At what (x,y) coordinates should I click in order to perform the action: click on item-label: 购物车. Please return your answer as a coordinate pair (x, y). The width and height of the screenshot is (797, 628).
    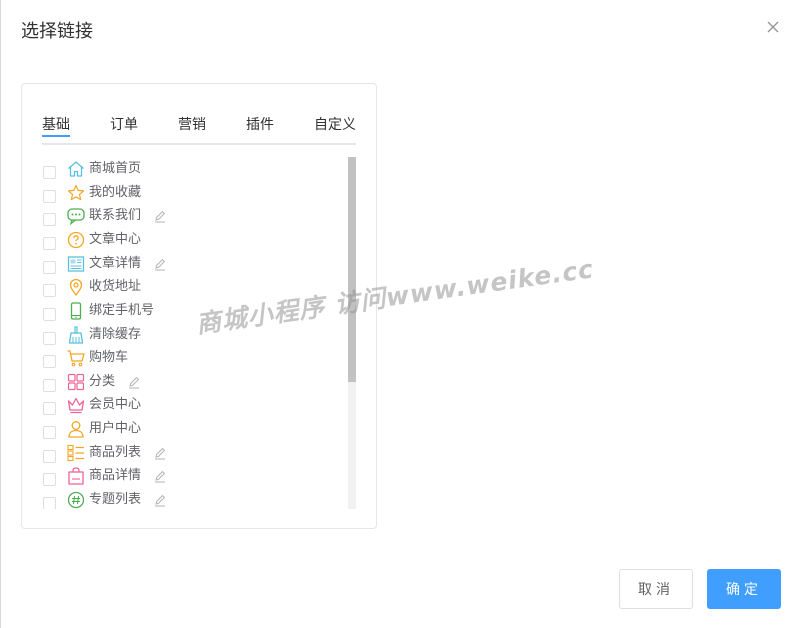
    Looking at the image, I should click on (109, 357).